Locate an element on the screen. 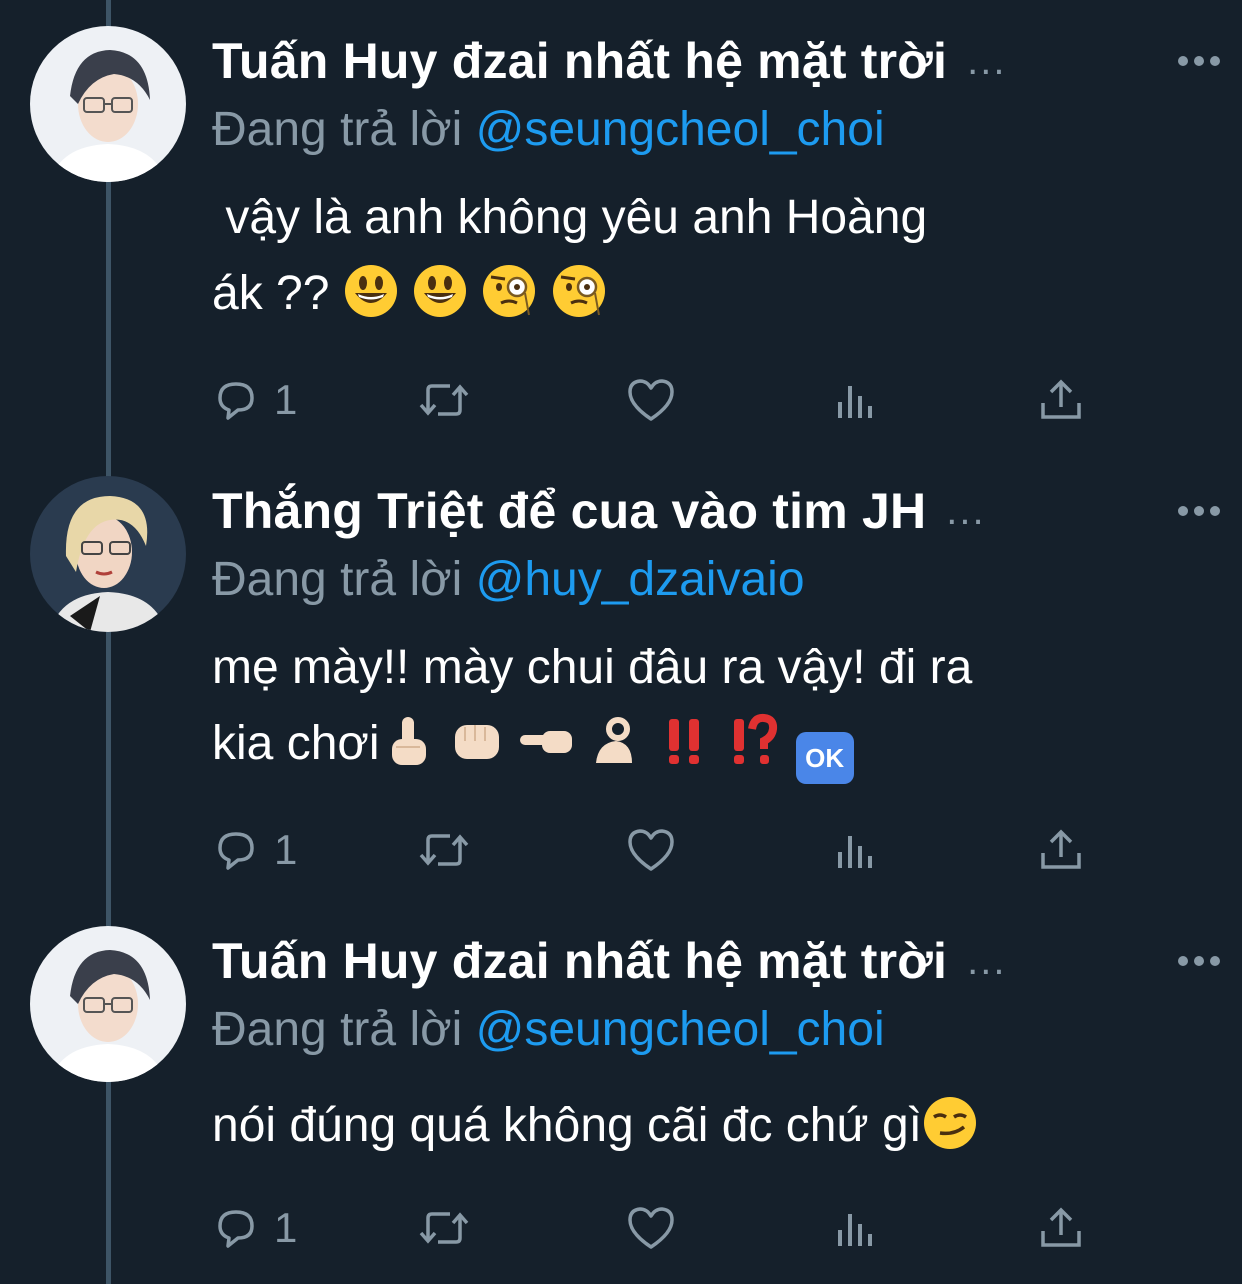 Image resolution: width=1242 pixels, height=1284 pixels. tweet-text-segment: kia chơi is located at coordinates (296, 743).